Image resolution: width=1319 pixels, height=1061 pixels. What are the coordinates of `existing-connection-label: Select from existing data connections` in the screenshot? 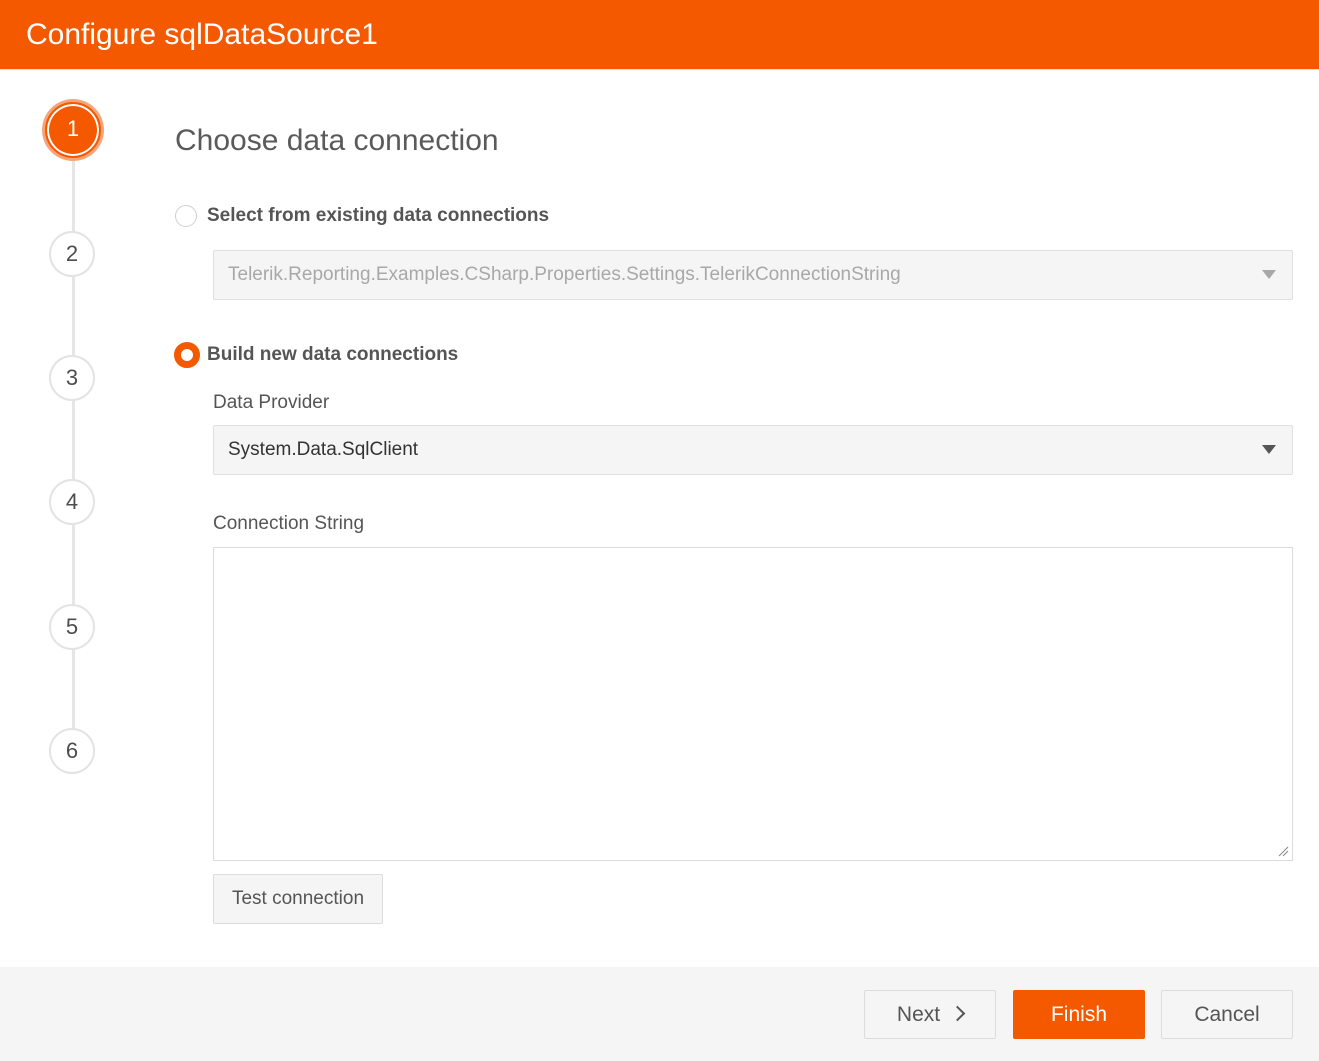 It's located at (378, 216).